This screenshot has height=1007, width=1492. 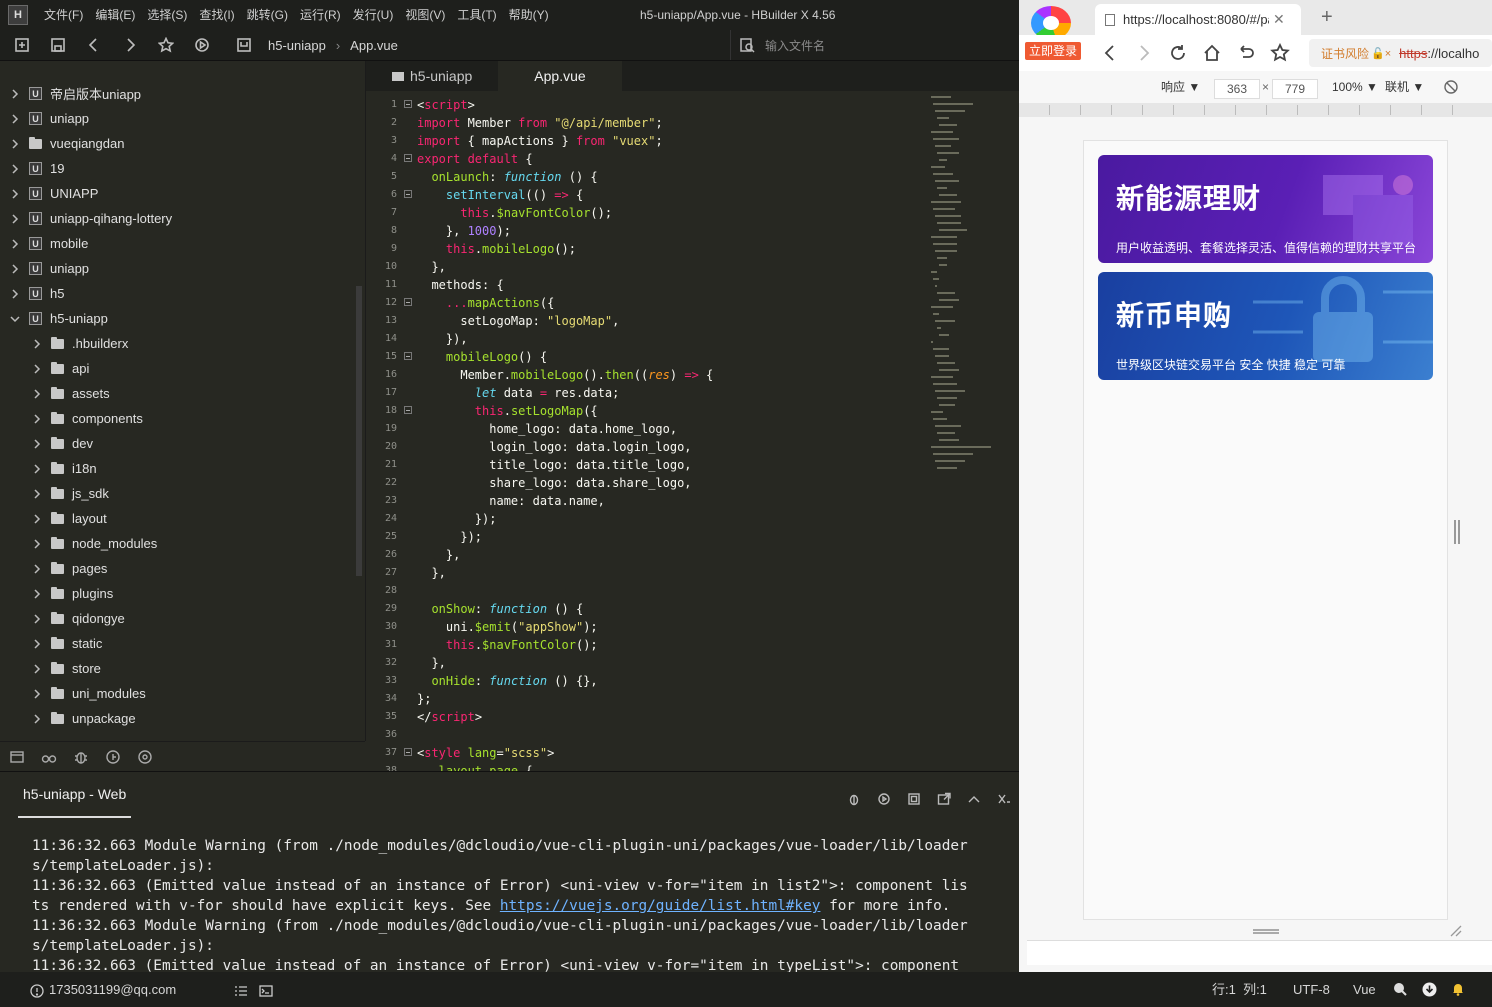 What do you see at coordinates (425, 15) in the screenshot?
I see `menu-view: 视图(V)` at bounding box center [425, 15].